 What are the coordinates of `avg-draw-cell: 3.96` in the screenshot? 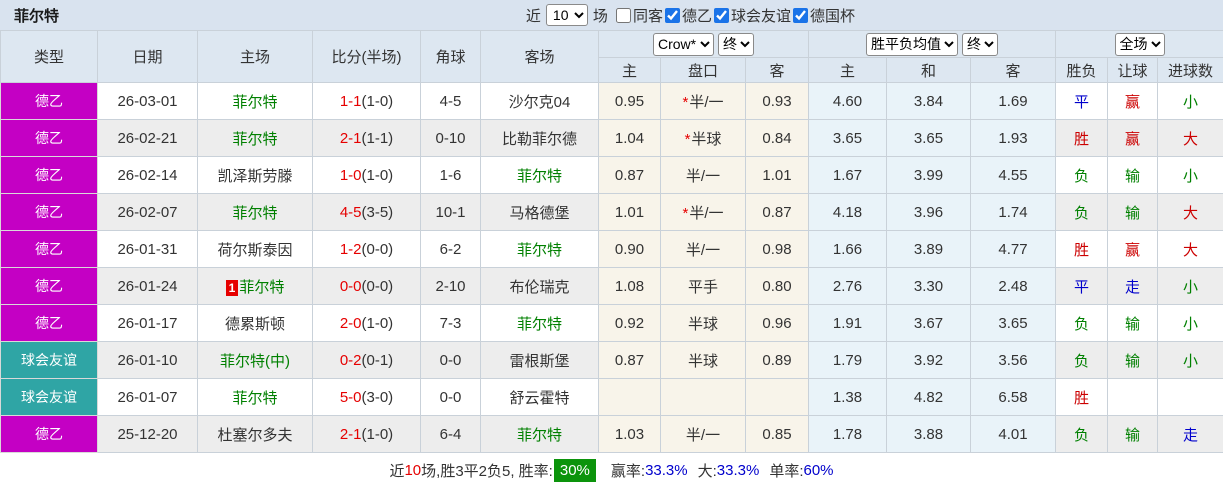 It's located at (929, 212).